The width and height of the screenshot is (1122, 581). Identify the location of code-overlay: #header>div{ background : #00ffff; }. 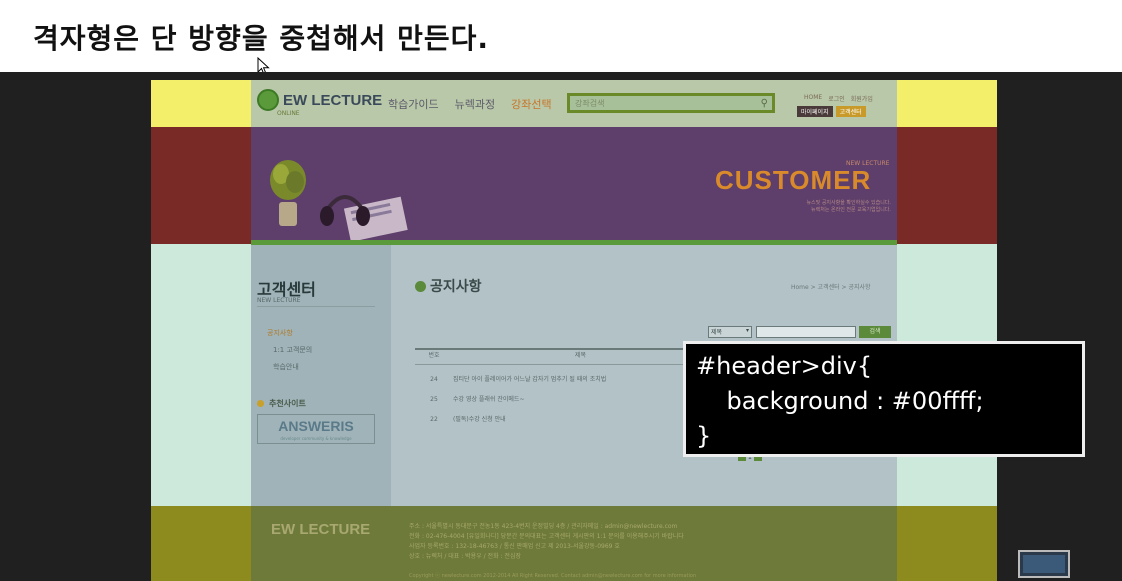
(884, 399).